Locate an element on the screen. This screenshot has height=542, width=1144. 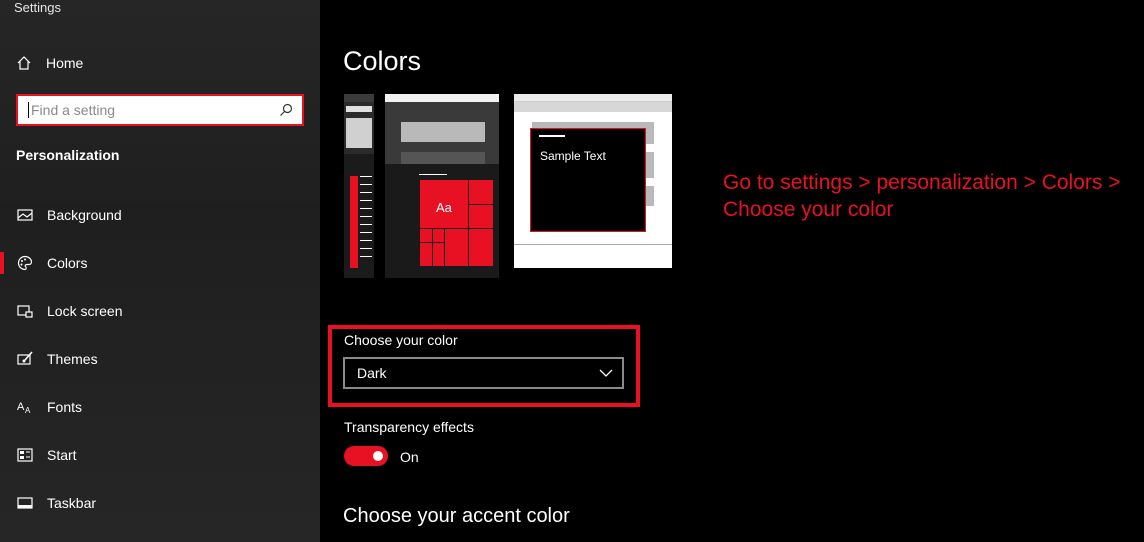
sidebar-item-label: Themes is located at coordinates (72, 359).